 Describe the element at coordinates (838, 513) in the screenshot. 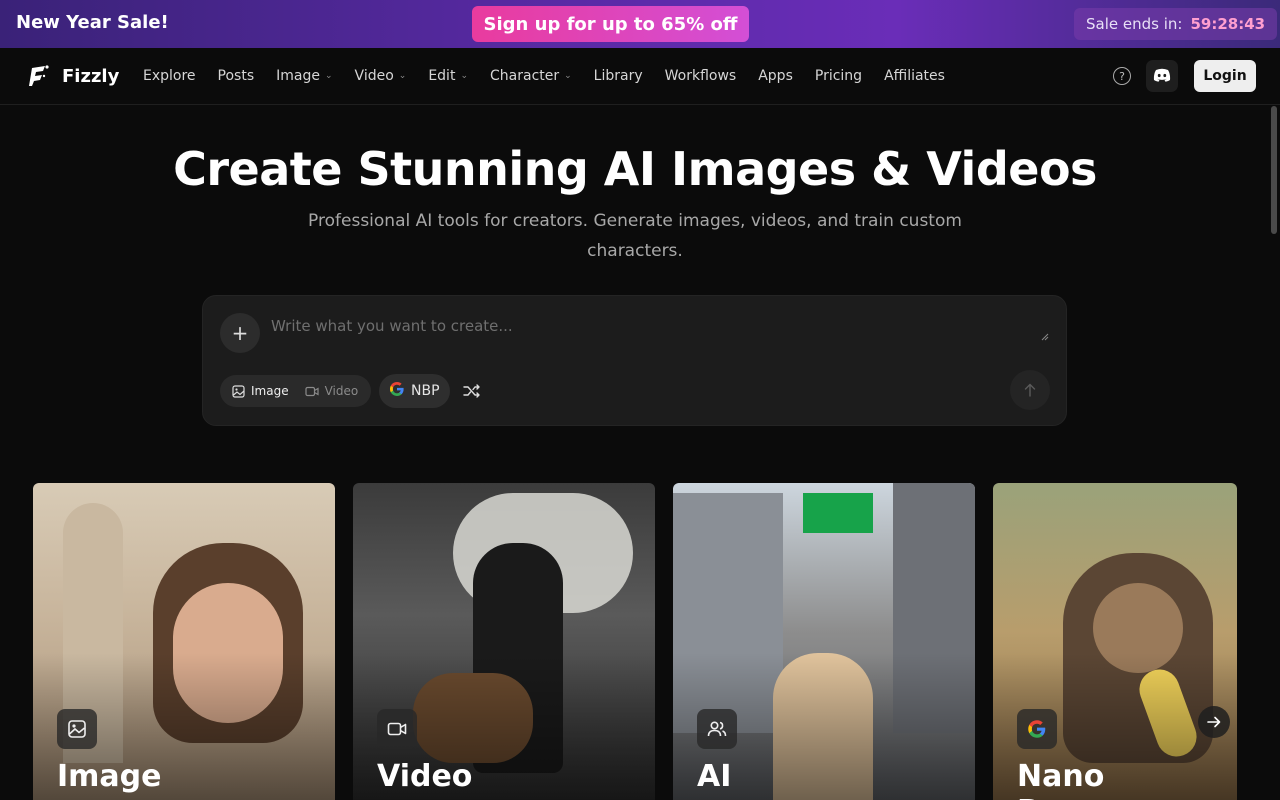

I see `card-ai-billboard` at that location.